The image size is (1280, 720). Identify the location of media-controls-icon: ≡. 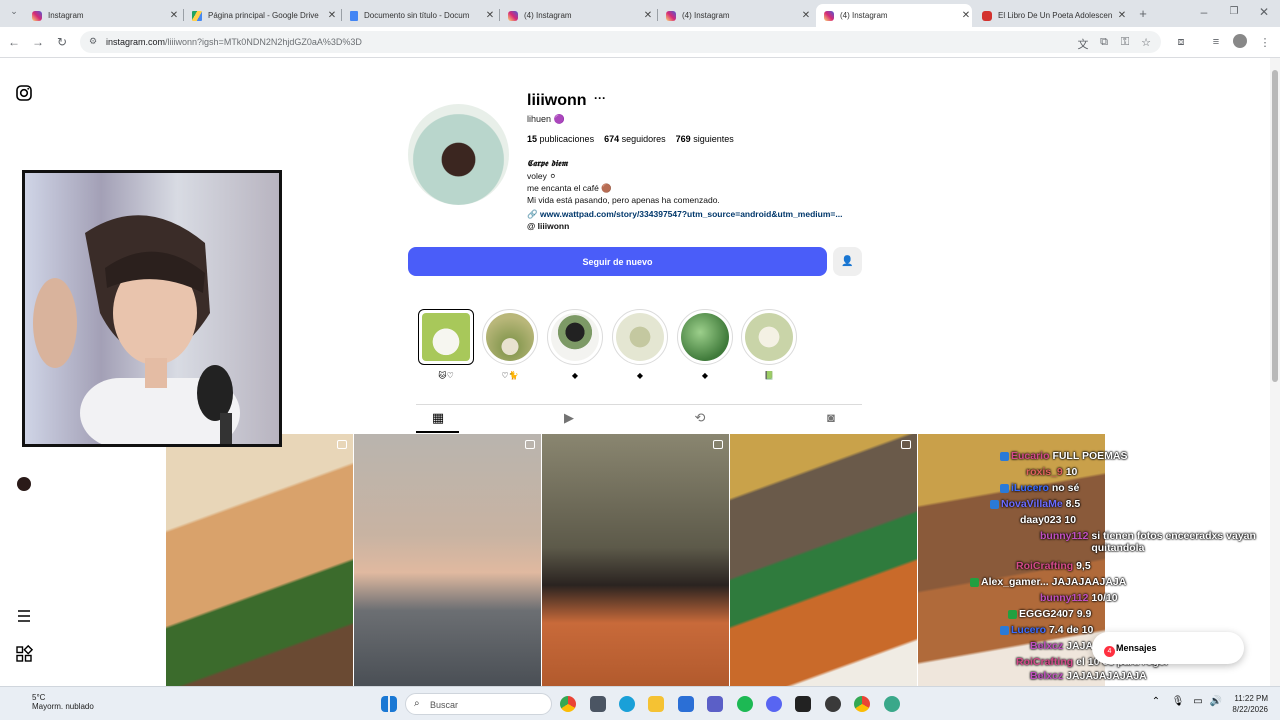
(1216, 42).